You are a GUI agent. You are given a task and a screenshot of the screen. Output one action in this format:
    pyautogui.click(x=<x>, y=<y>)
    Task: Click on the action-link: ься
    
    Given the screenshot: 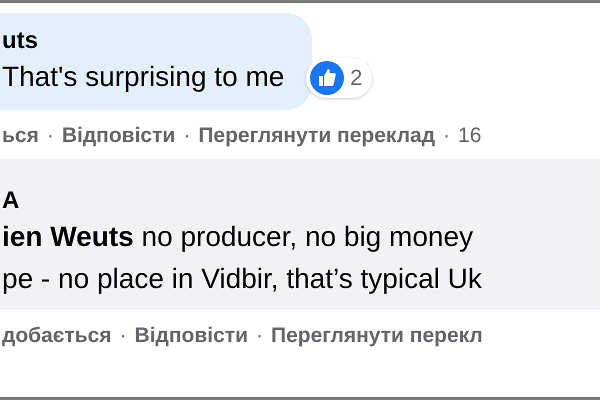 What is the action you would take?
    pyautogui.click(x=20, y=136)
    